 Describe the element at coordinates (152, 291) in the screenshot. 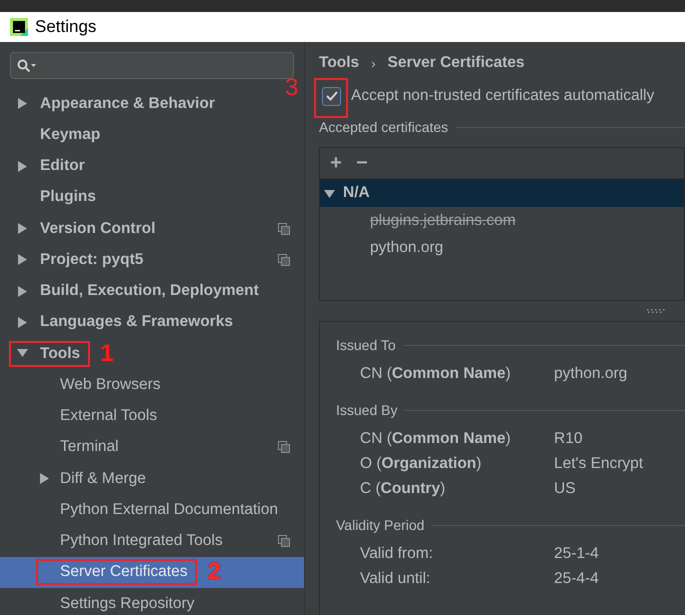

I see `sidebar-item: Build, Execution, Deployment` at that location.